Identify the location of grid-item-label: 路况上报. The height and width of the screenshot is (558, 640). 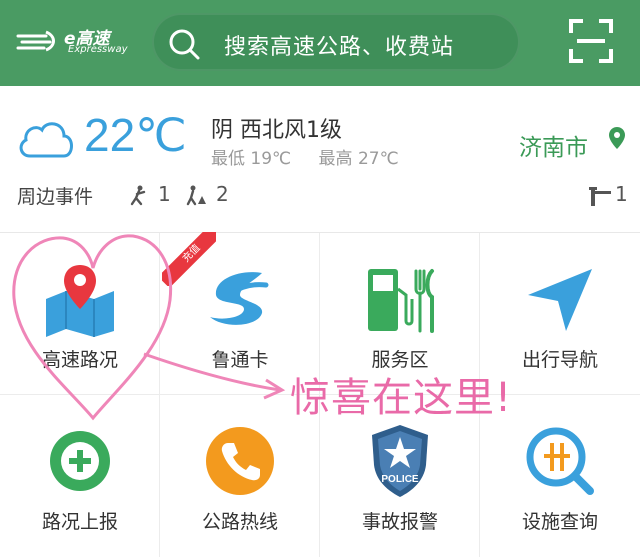
(79, 522).